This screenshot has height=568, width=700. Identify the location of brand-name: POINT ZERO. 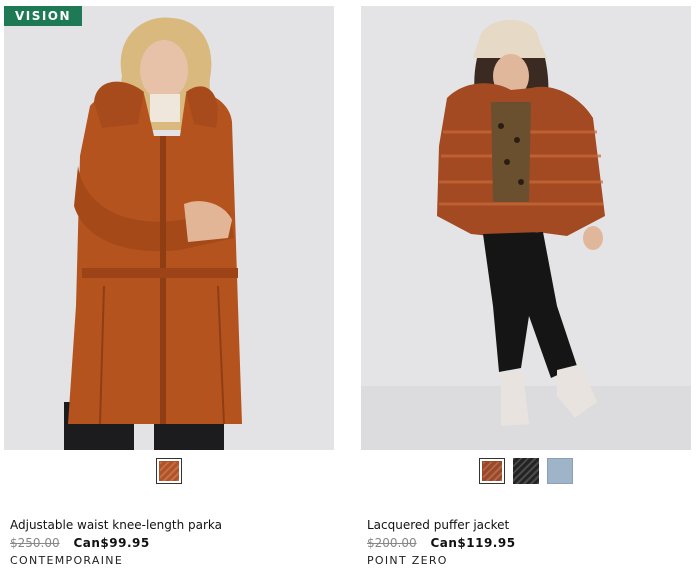
(407, 560).